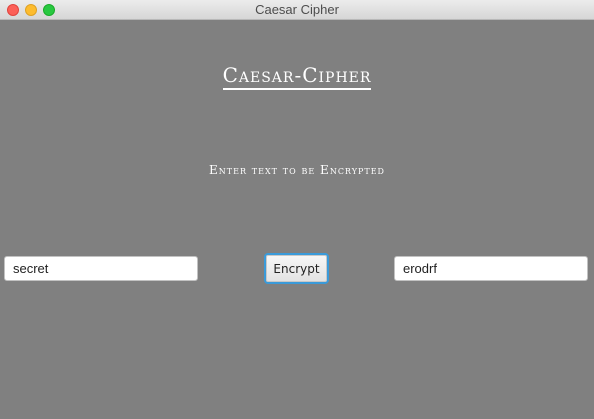 The width and height of the screenshot is (594, 419). I want to click on title-bar: Caesar Cipher, so click(297, 10).